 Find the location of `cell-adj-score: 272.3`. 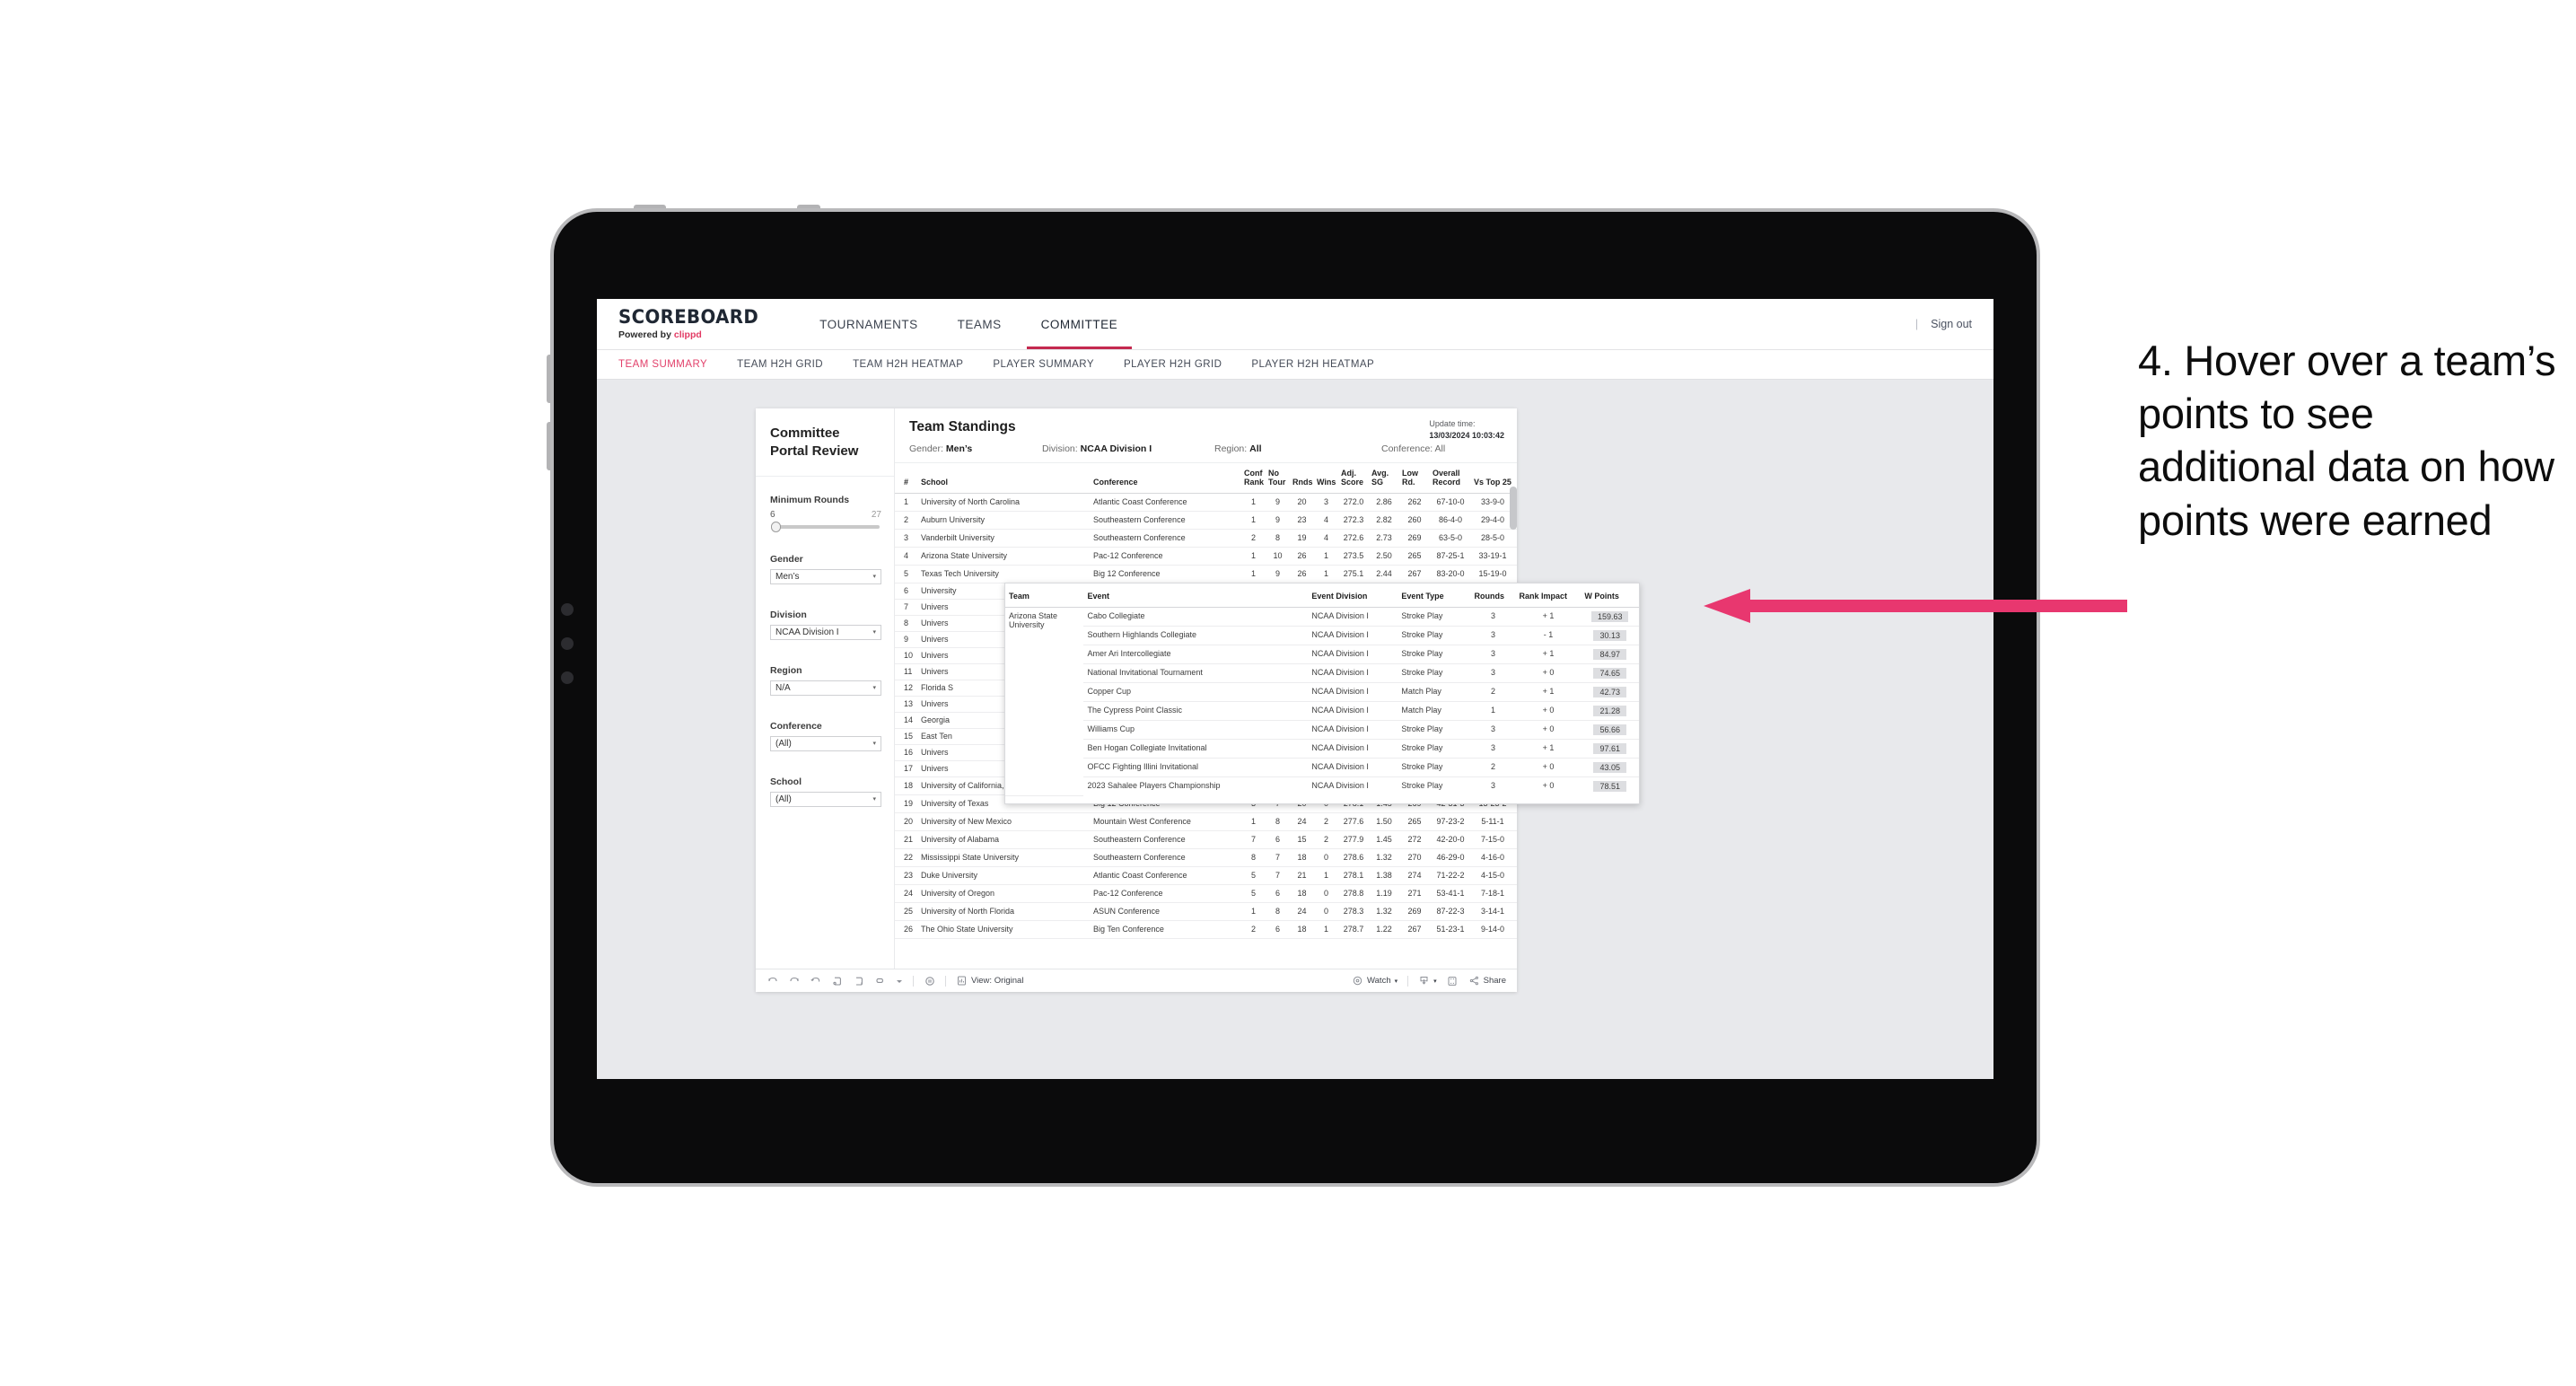

cell-adj-score: 272.3 is located at coordinates (1353, 520).